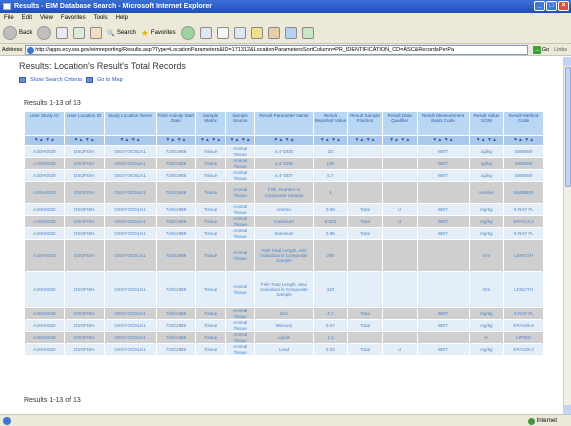 This screenshot has width=571, height=426. I want to click on page-links: Show Search Criteria Go to Map, so click(71, 80).